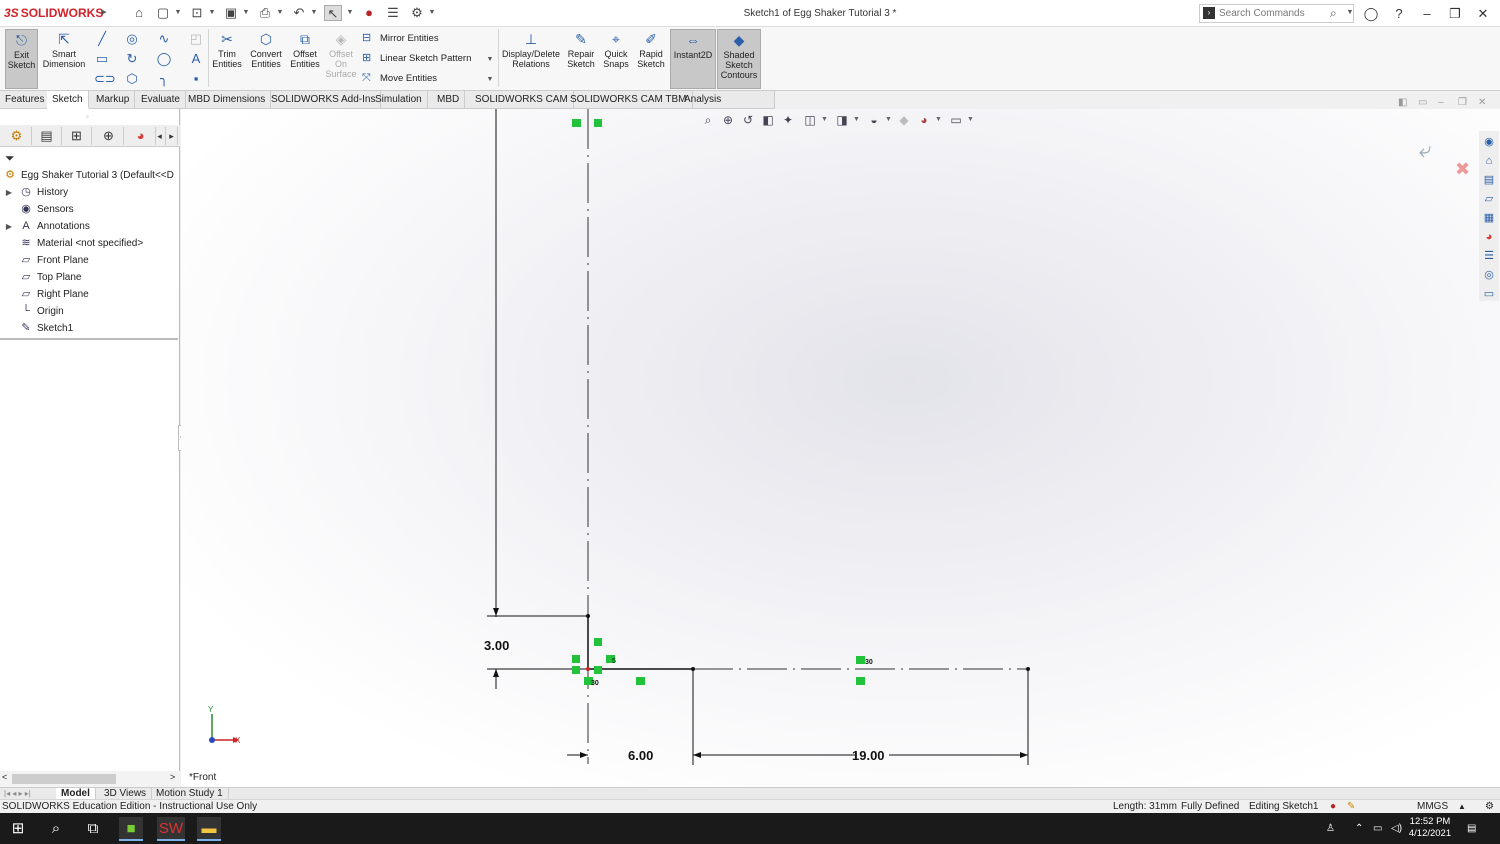 Image resolution: width=1500 pixels, height=844 pixels. I want to click on save-dropdown-icon: ▼, so click(246, 13).